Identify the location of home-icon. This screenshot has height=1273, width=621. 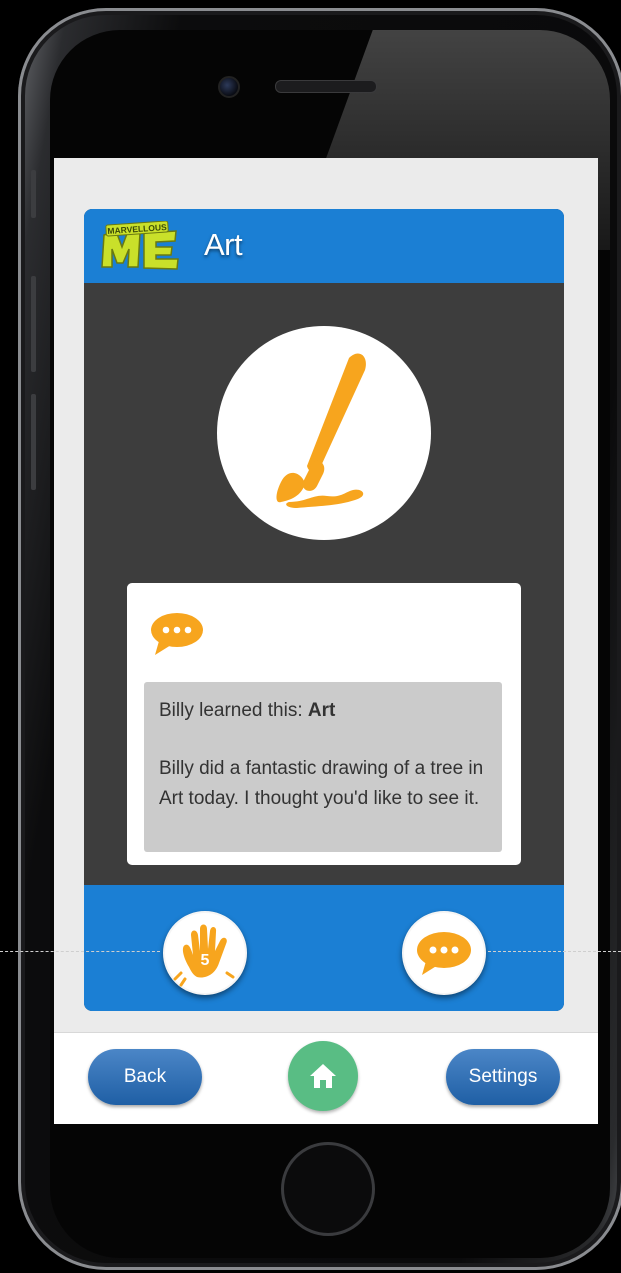
(323, 1076).